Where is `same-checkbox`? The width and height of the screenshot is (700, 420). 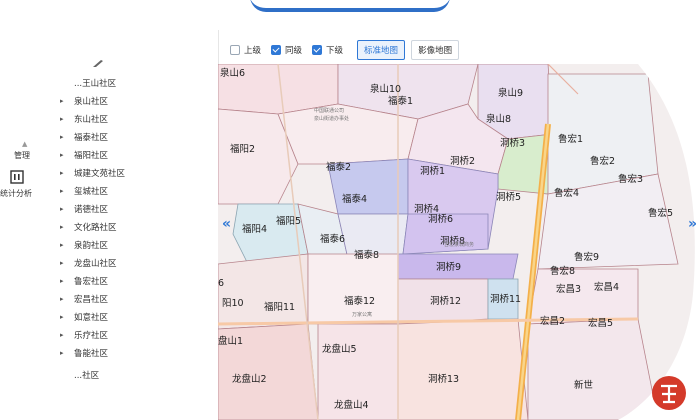
same-checkbox is located at coordinates (276, 50).